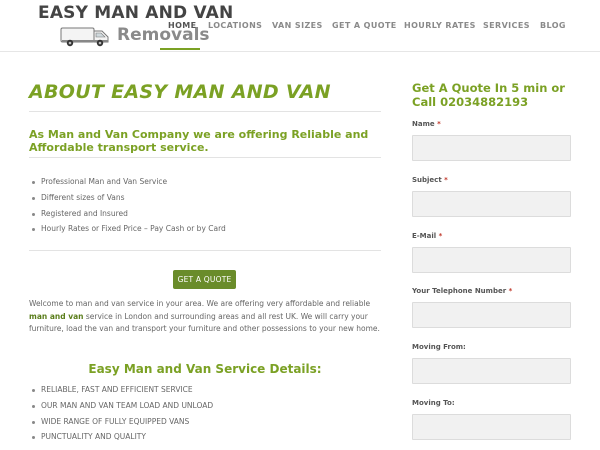  Describe the element at coordinates (506, 25) in the screenshot. I see `nav-item-services: SERVICES` at that location.